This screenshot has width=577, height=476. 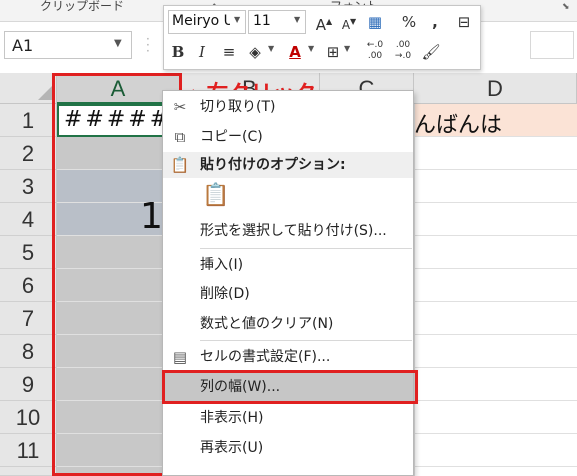 I want to click on number-format-icon: ▦, so click(x=375, y=22).